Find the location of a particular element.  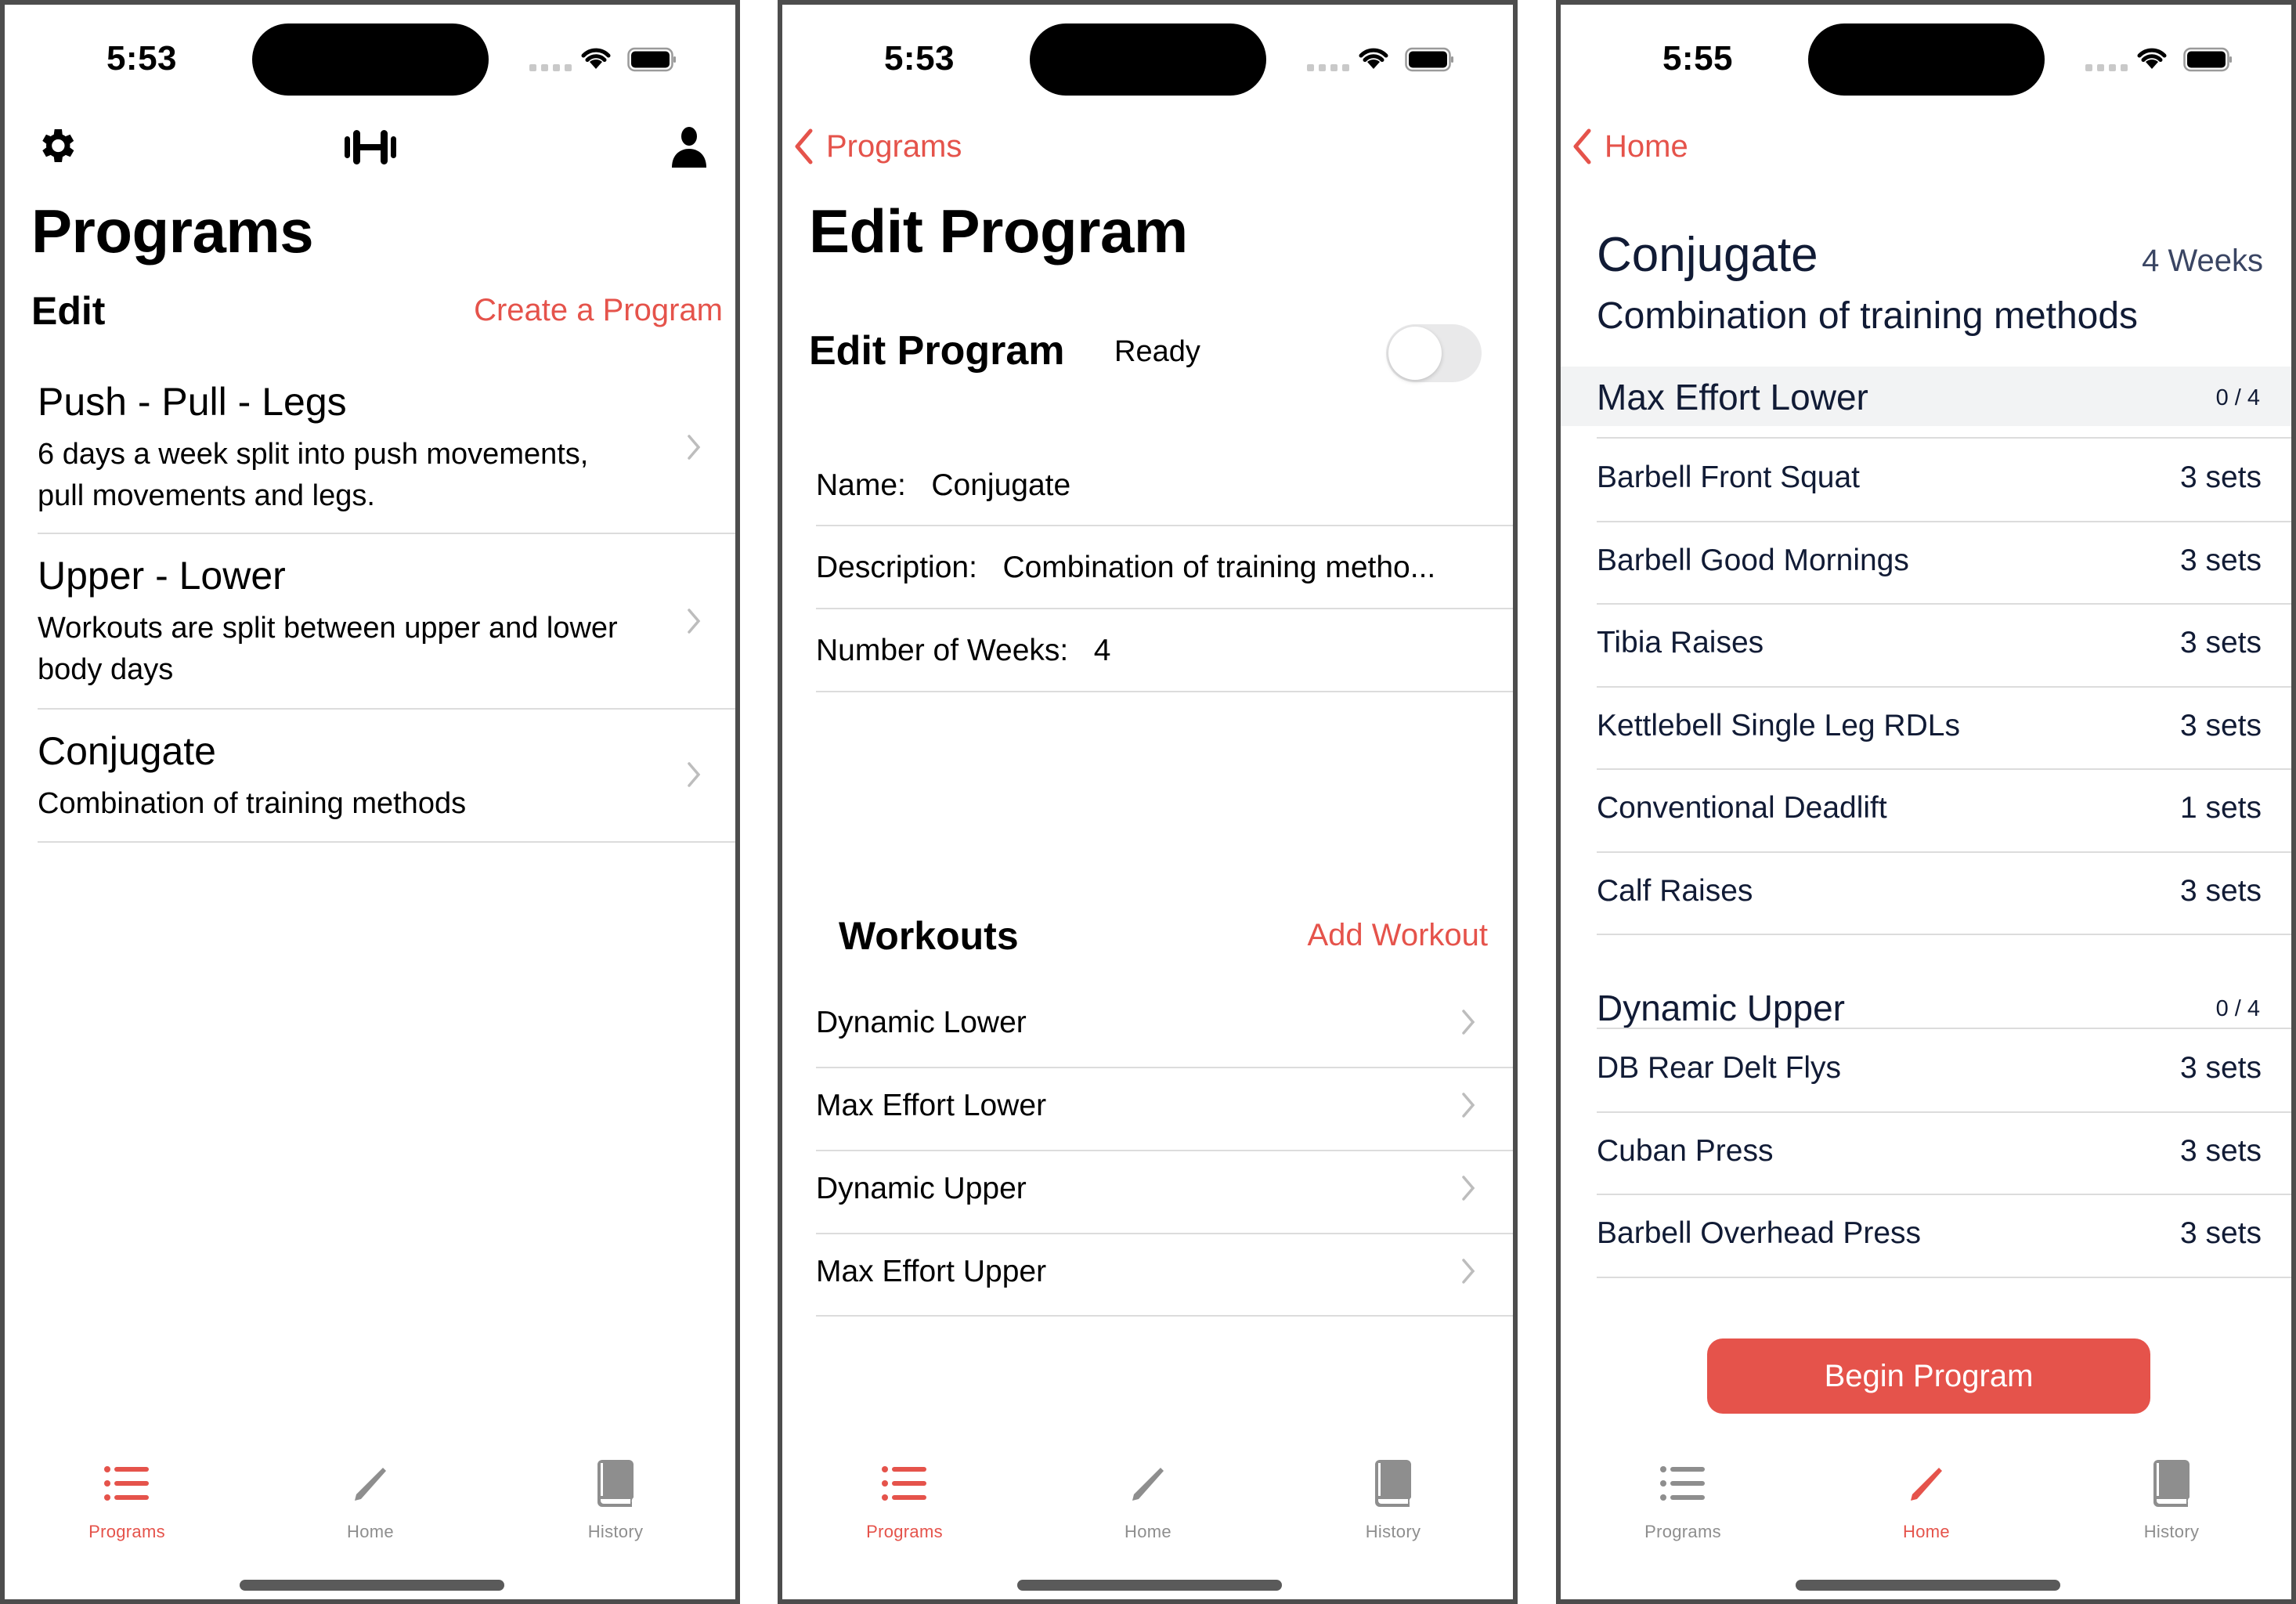

back-button: Home is located at coordinates (1630, 146).